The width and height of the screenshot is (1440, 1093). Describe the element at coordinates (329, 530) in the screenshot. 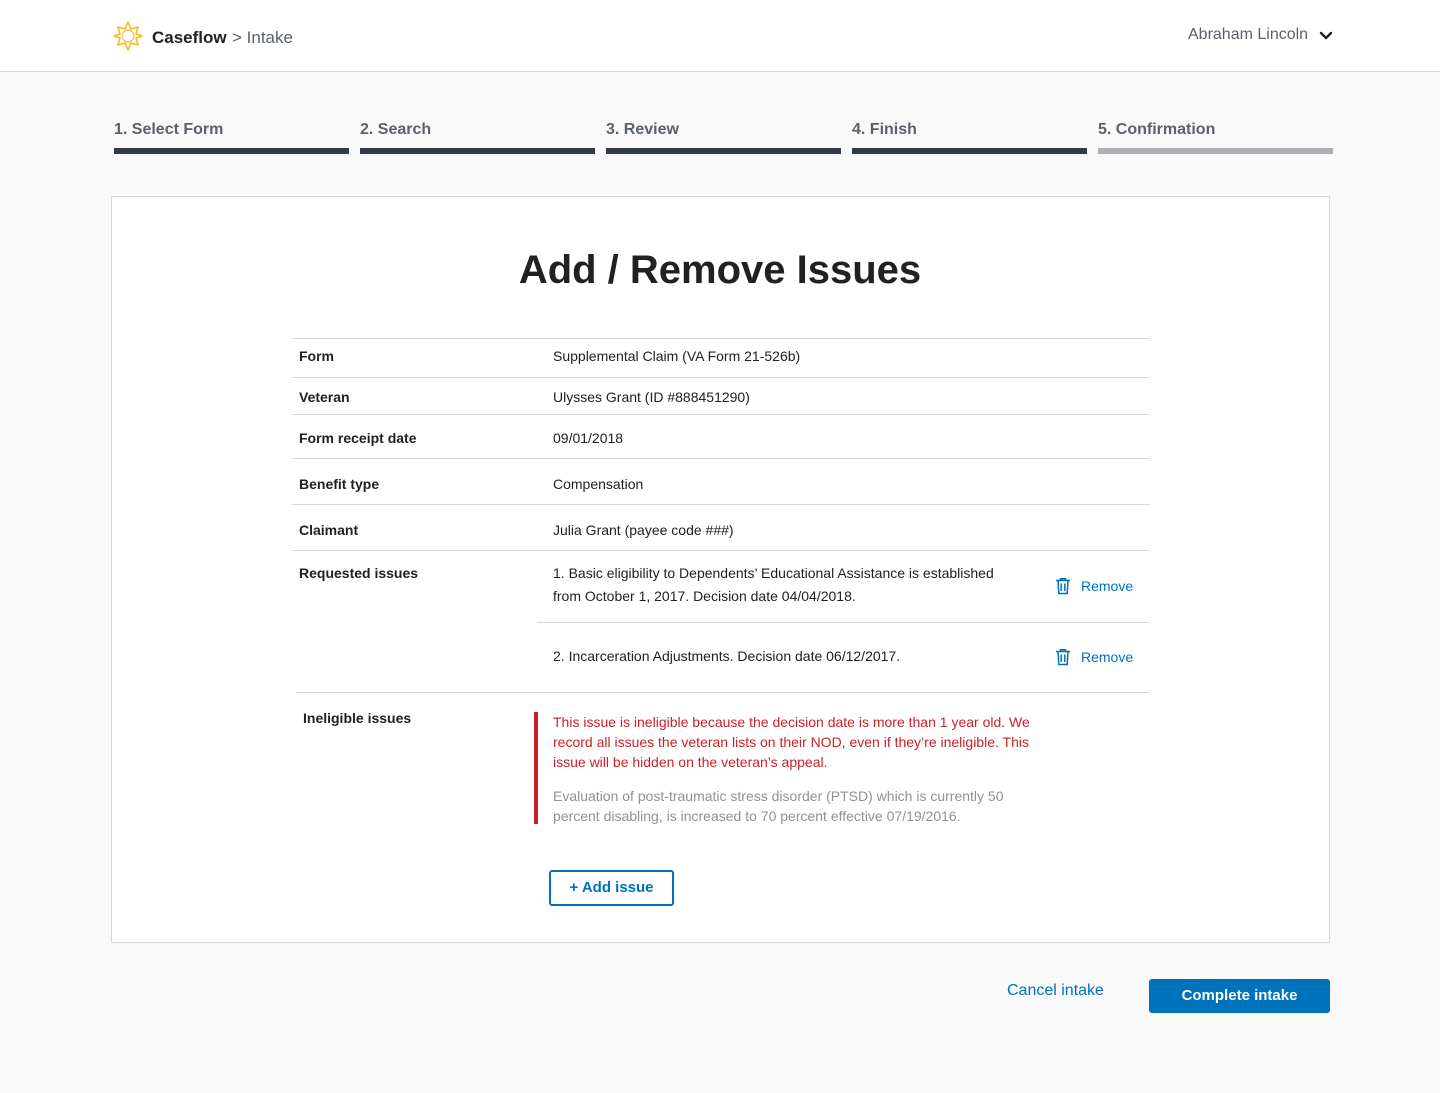

I see `claimant-label: Claimant` at that location.